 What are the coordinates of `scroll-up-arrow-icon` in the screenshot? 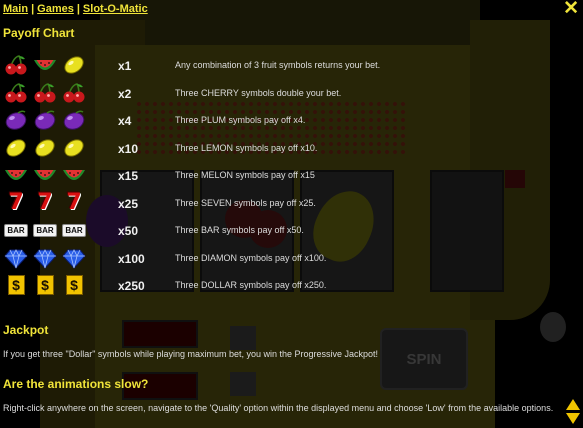 It's located at (573, 404).